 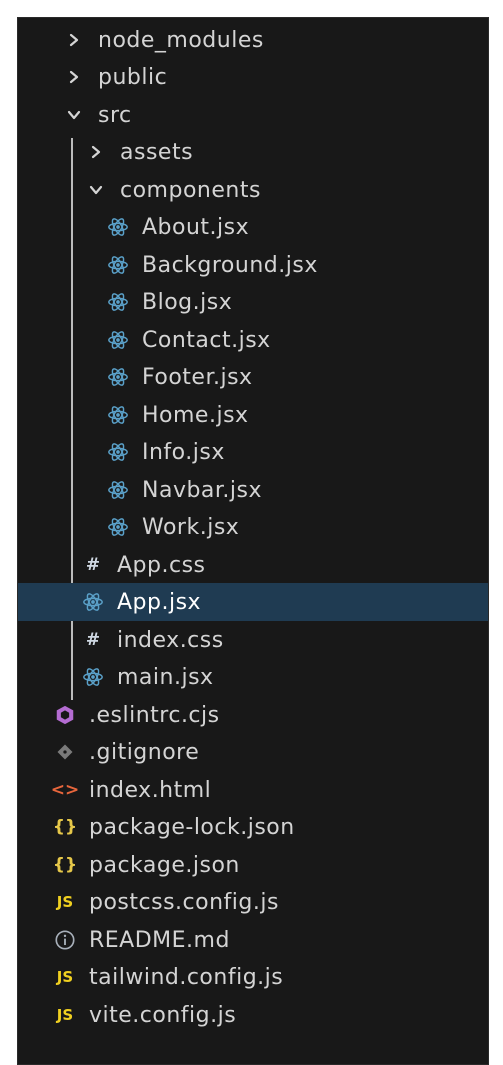 What do you see at coordinates (253, 415) in the screenshot?
I see `file-home-jsx: Home.jsx` at bounding box center [253, 415].